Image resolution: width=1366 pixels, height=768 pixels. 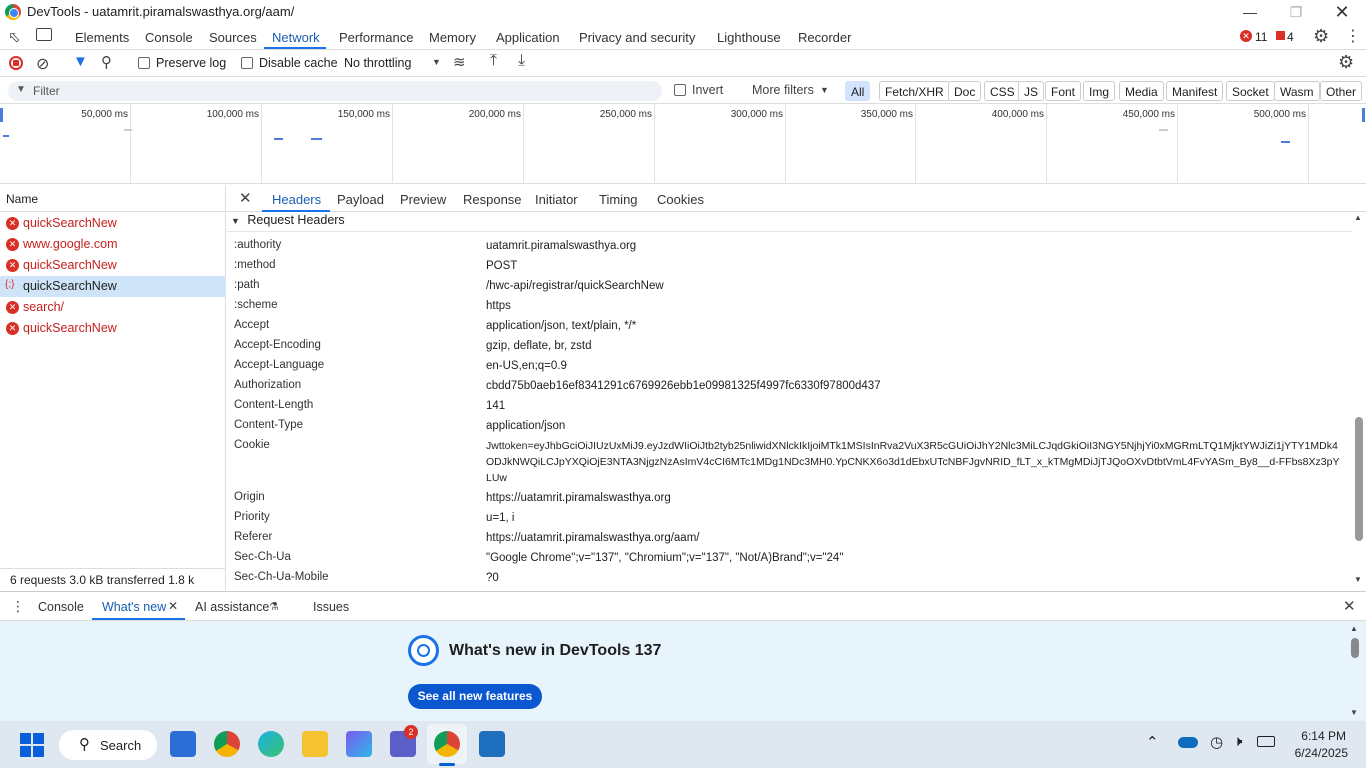 What do you see at coordinates (1250, 12) in the screenshot?
I see `minimize-button: —` at bounding box center [1250, 12].